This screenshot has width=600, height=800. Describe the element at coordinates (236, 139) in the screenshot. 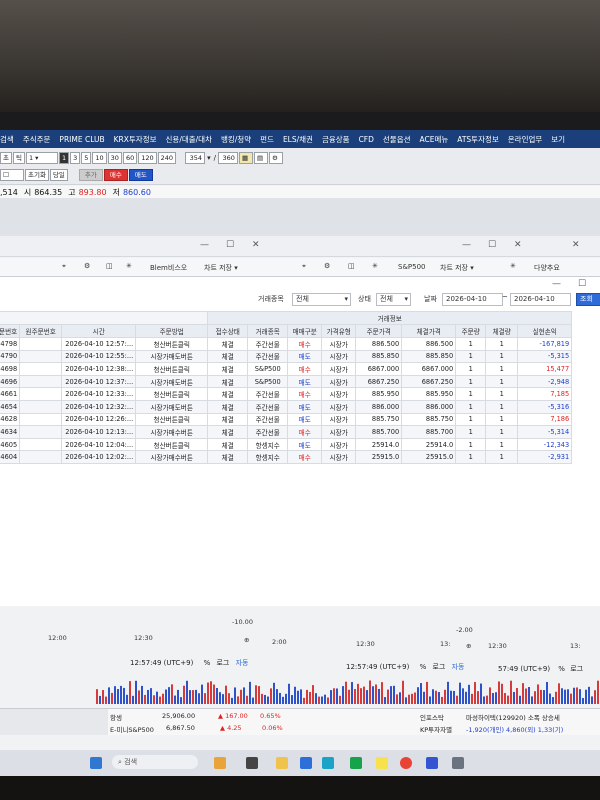

I see `menu-item: 뱅킹/청약` at that location.